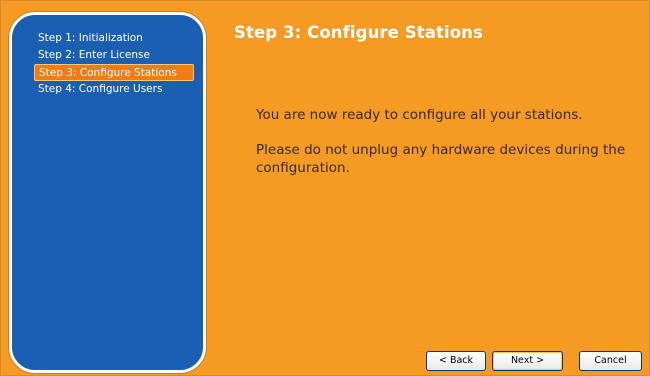  Describe the element at coordinates (114, 72) in the screenshot. I see `step-item-configure-stations: Step 3: Configure Stations` at that location.